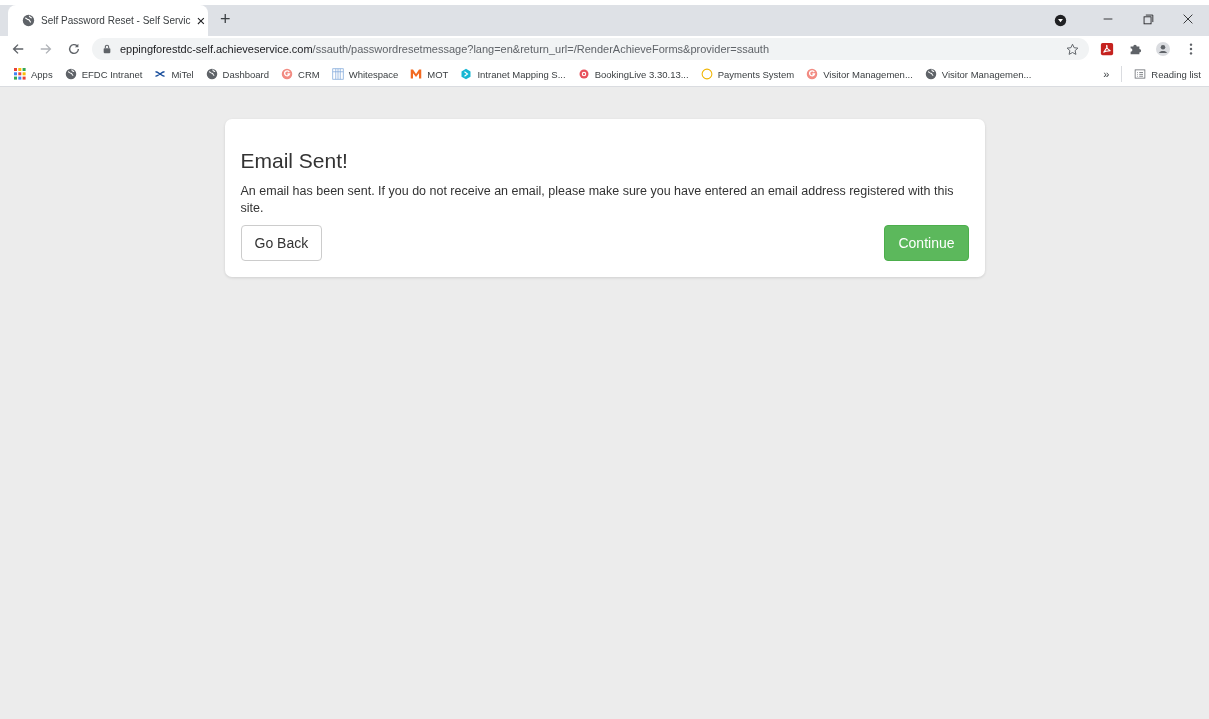 The width and height of the screenshot is (1209, 719). What do you see at coordinates (42, 74) in the screenshot?
I see `bookmark-label: Apps` at bounding box center [42, 74].